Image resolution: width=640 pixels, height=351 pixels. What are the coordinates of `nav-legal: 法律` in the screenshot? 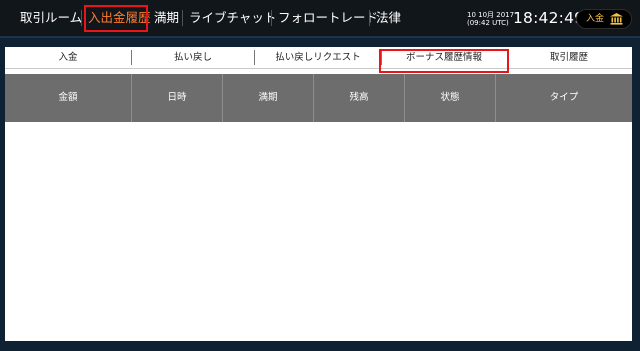 It's located at (388, 18).